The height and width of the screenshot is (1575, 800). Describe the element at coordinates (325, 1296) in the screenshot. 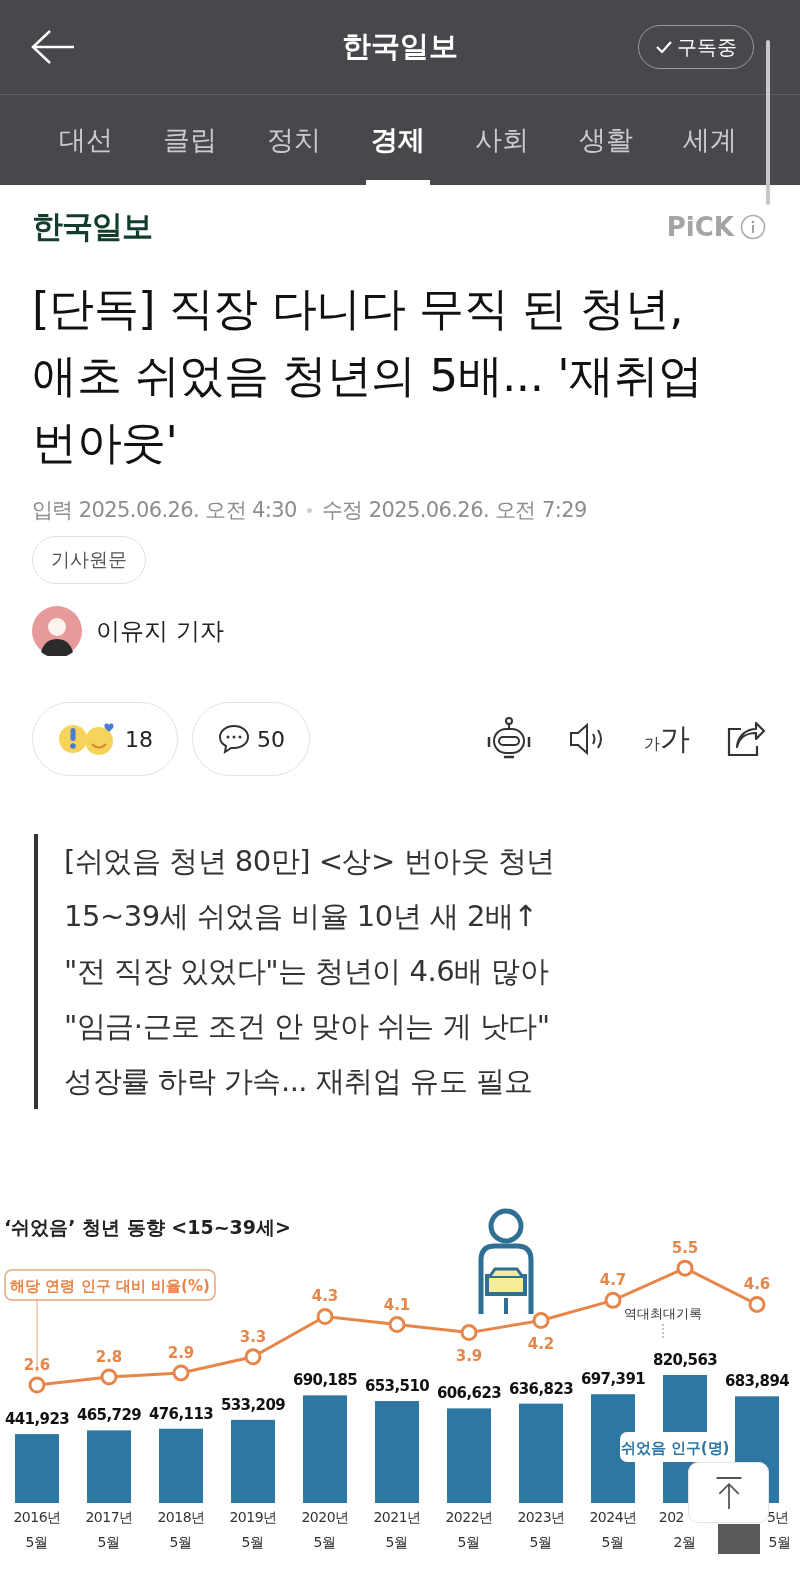

I see `ratio-value-label: 4.3` at that location.